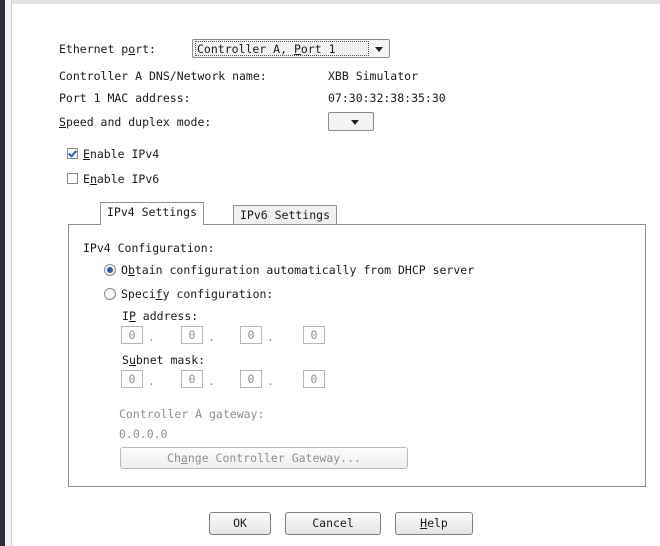 This screenshot has height=546, width=660. I want to click on help-button: Help, so click(434, 523).